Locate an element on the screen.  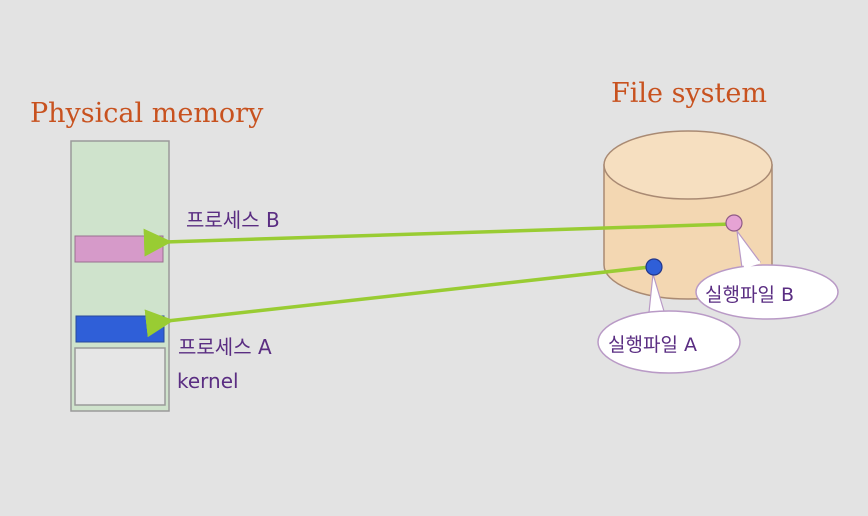
kernel-region is located at coordinates (120, 376).